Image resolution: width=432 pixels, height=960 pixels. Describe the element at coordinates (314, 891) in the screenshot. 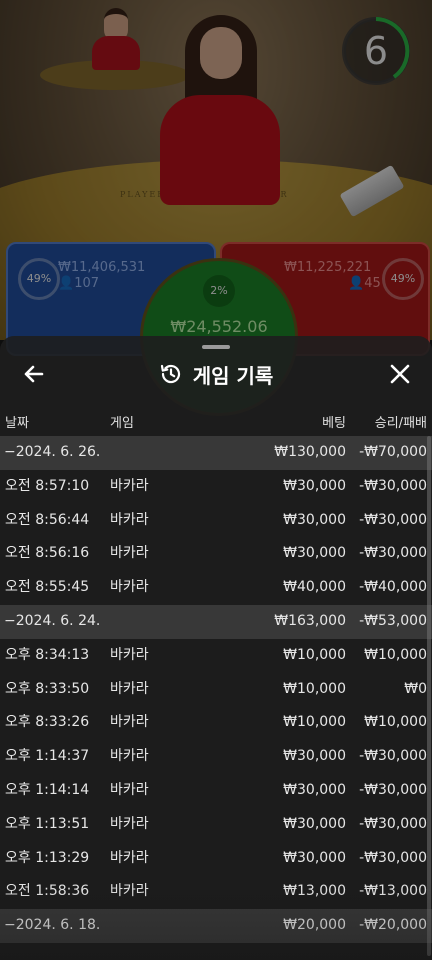

I see `row-bet: ₩13,000` at that location.